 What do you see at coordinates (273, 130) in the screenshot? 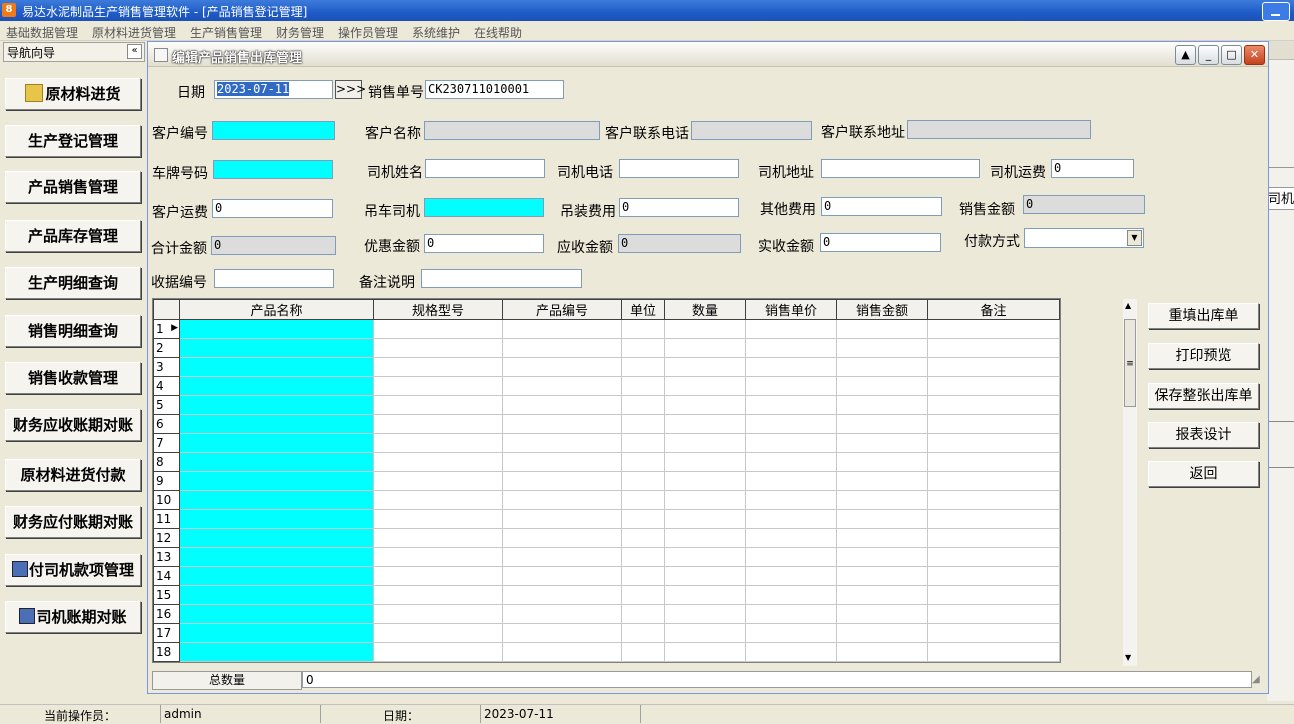
I see `customer-id-field` at bounding box center [273, 130].